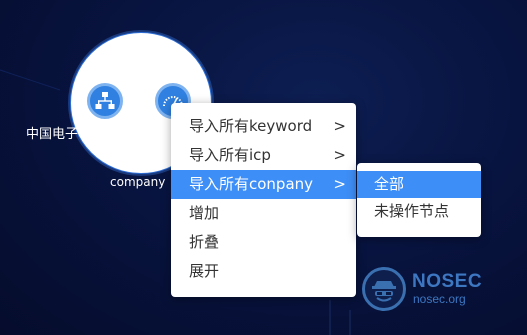  What do you see at coordinates (204, 213) in the screenshot?
I see `menu-item-label: 增加` at bounding box center [204, 213].